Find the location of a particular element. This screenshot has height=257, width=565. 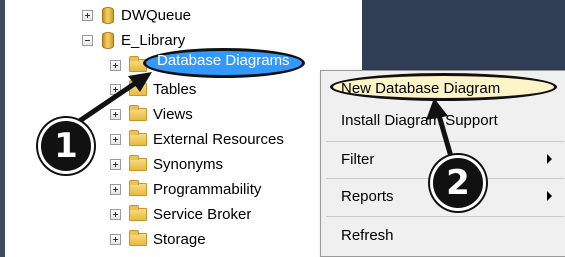

menu-item-new-database-diagram: New Database Diagram is located at coordinates (443, 88).